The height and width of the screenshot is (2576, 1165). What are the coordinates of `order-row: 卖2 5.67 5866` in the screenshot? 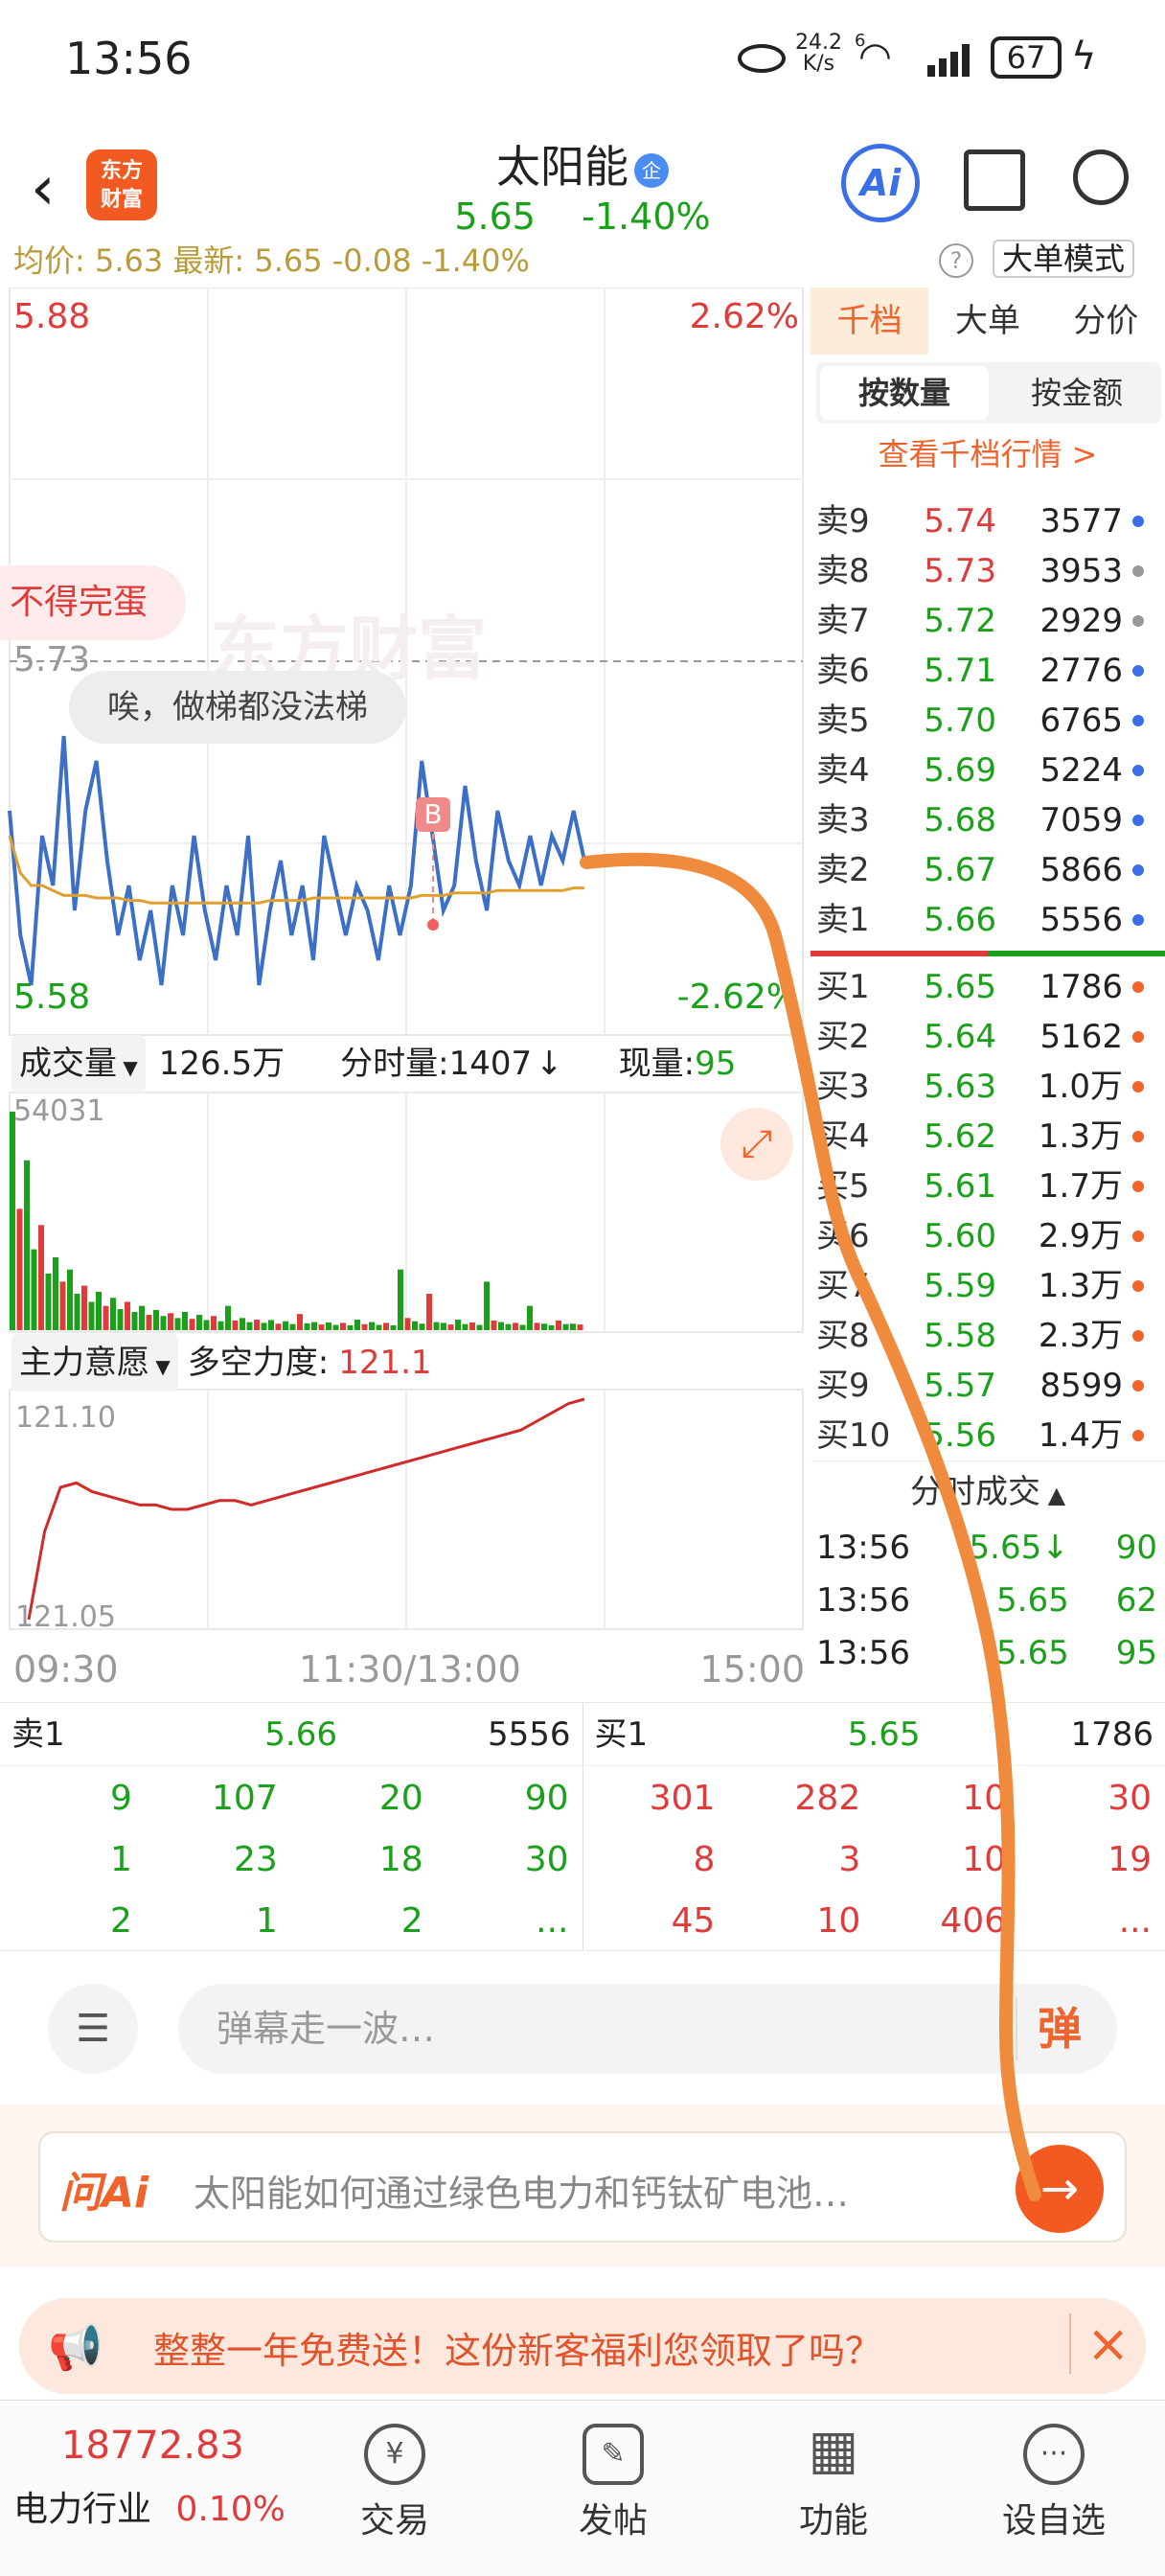 It's located at (988, 870).